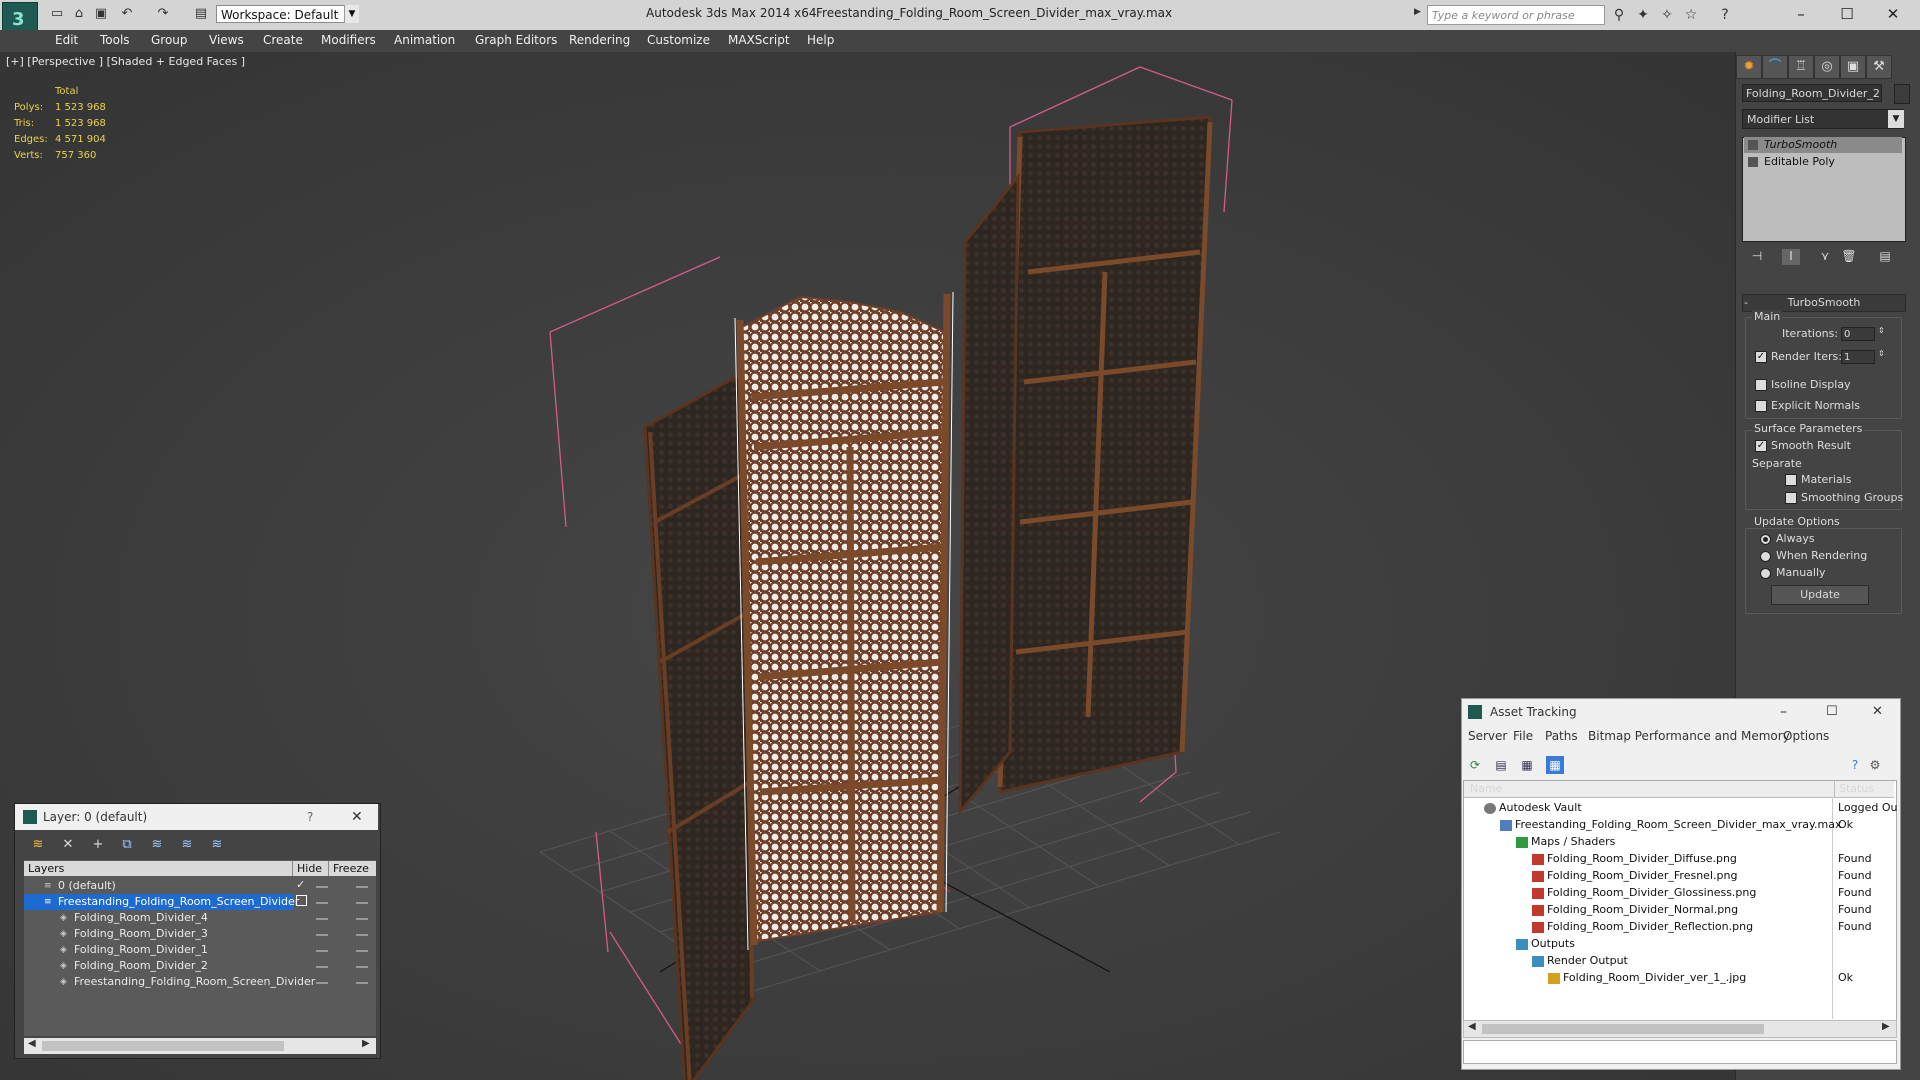 This screenshot has width=1920, height=1080. Describe the element at coordinates (1825, 257) in the screenshot. I see `make-unique-icon: ⋎` at that location.